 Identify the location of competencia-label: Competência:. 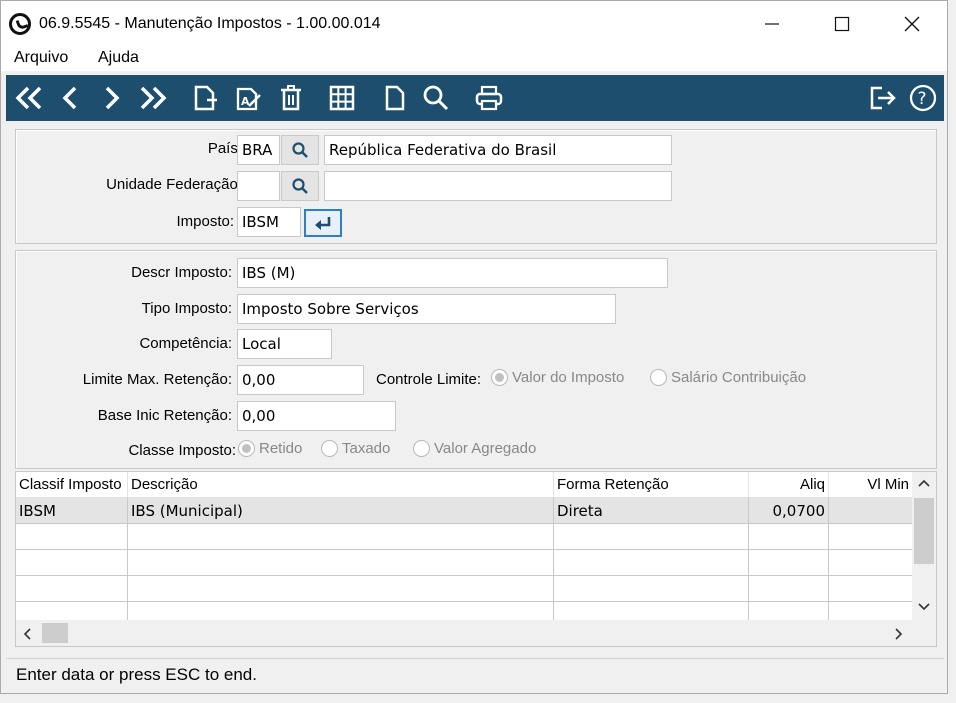
(185, 343).